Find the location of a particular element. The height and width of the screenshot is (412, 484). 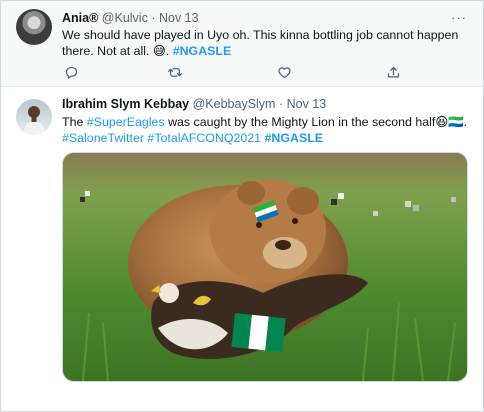

handle: @Kulvic is located at coordinates (125, 18).